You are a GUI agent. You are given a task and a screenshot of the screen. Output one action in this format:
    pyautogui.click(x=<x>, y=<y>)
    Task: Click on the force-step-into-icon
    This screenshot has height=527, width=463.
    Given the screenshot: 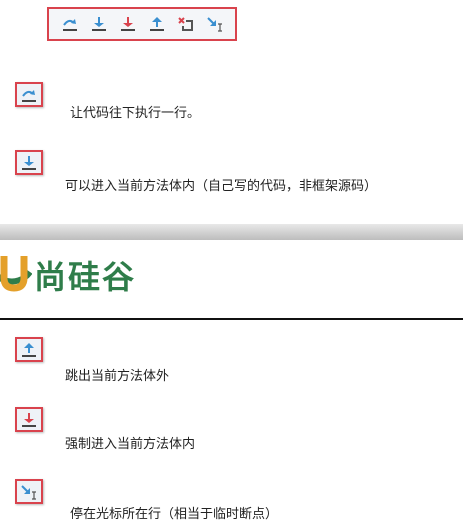 What is the action you would take?
    pyautogui.click(x=128, y=24)
    